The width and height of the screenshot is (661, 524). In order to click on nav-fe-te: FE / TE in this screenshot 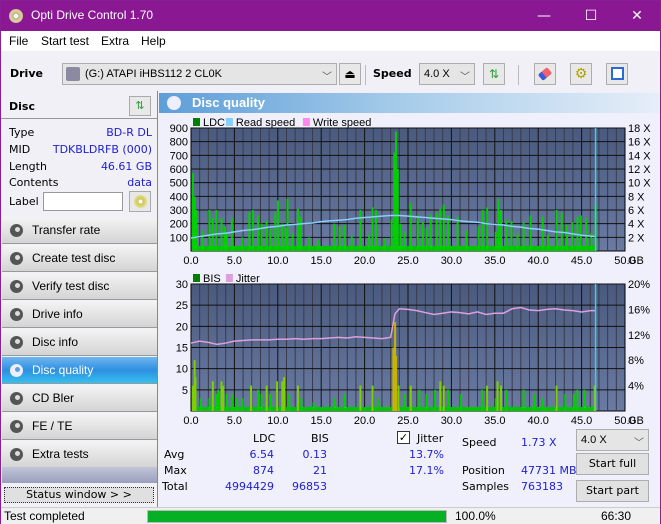, I will do `click(79, 426)`.